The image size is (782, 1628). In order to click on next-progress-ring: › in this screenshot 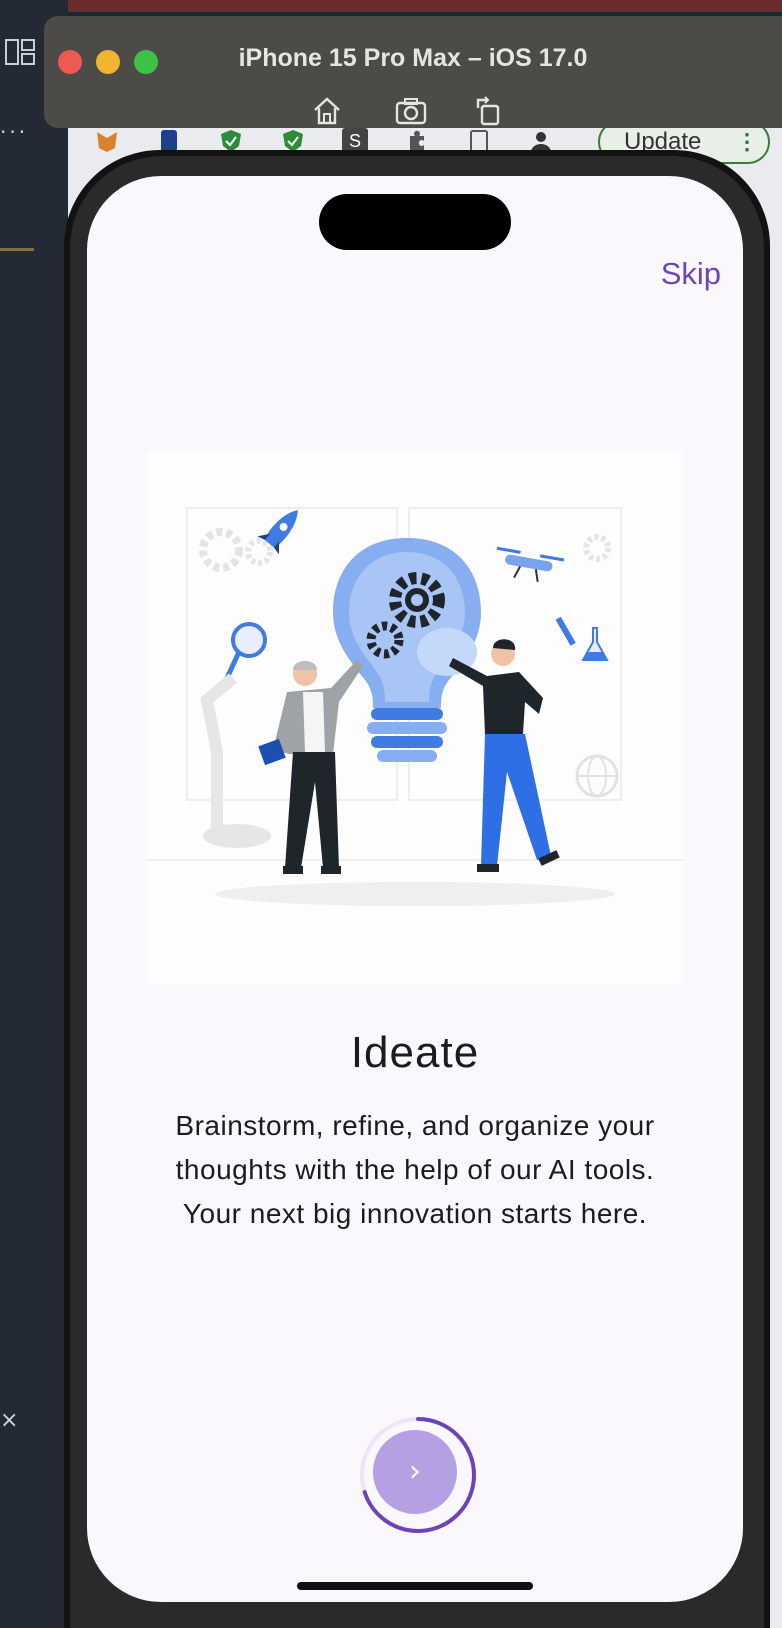, I will do `click(418, 1475)`.